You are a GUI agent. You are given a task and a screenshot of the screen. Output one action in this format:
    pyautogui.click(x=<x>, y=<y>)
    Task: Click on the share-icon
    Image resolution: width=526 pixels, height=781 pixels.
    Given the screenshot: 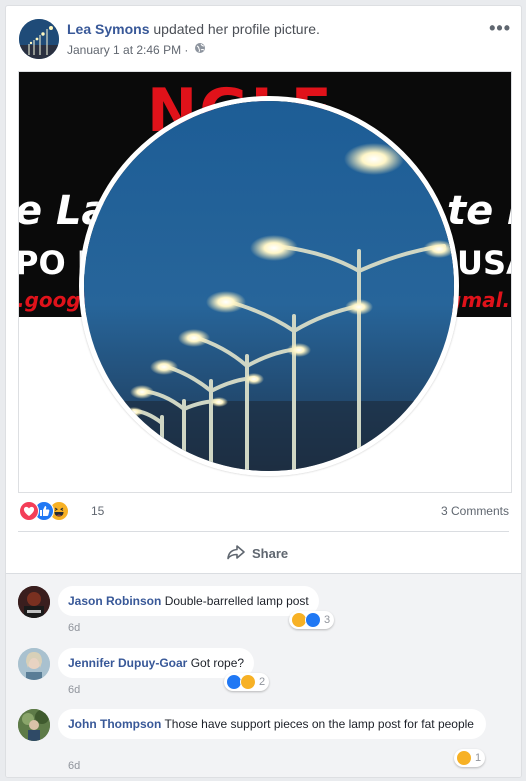 What is the action you would take?
    pyautogui.click(x=239, y=553)
    